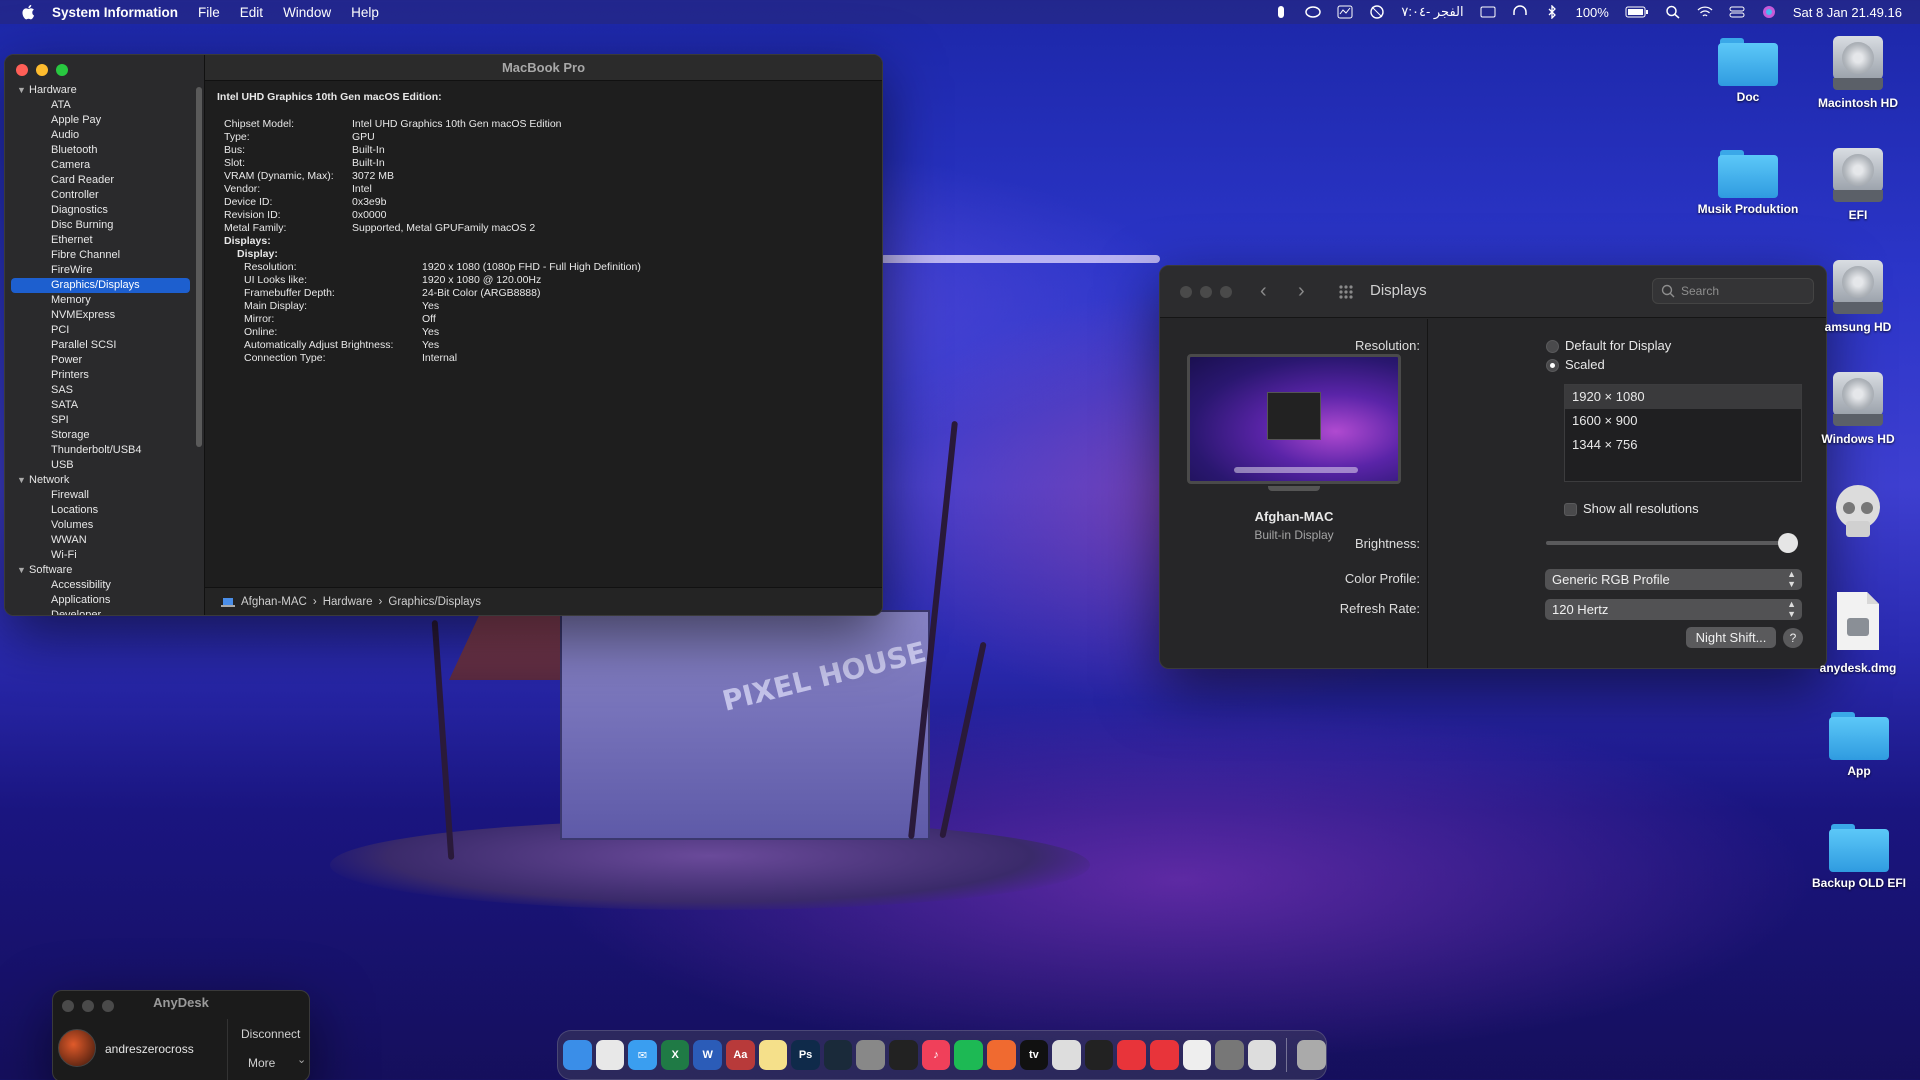 The image size is (1920, 1080). What do you see at coordinates (610, 1055) in the screenshot?
I see `chrome-icon` at bounding box center [610, 1055].